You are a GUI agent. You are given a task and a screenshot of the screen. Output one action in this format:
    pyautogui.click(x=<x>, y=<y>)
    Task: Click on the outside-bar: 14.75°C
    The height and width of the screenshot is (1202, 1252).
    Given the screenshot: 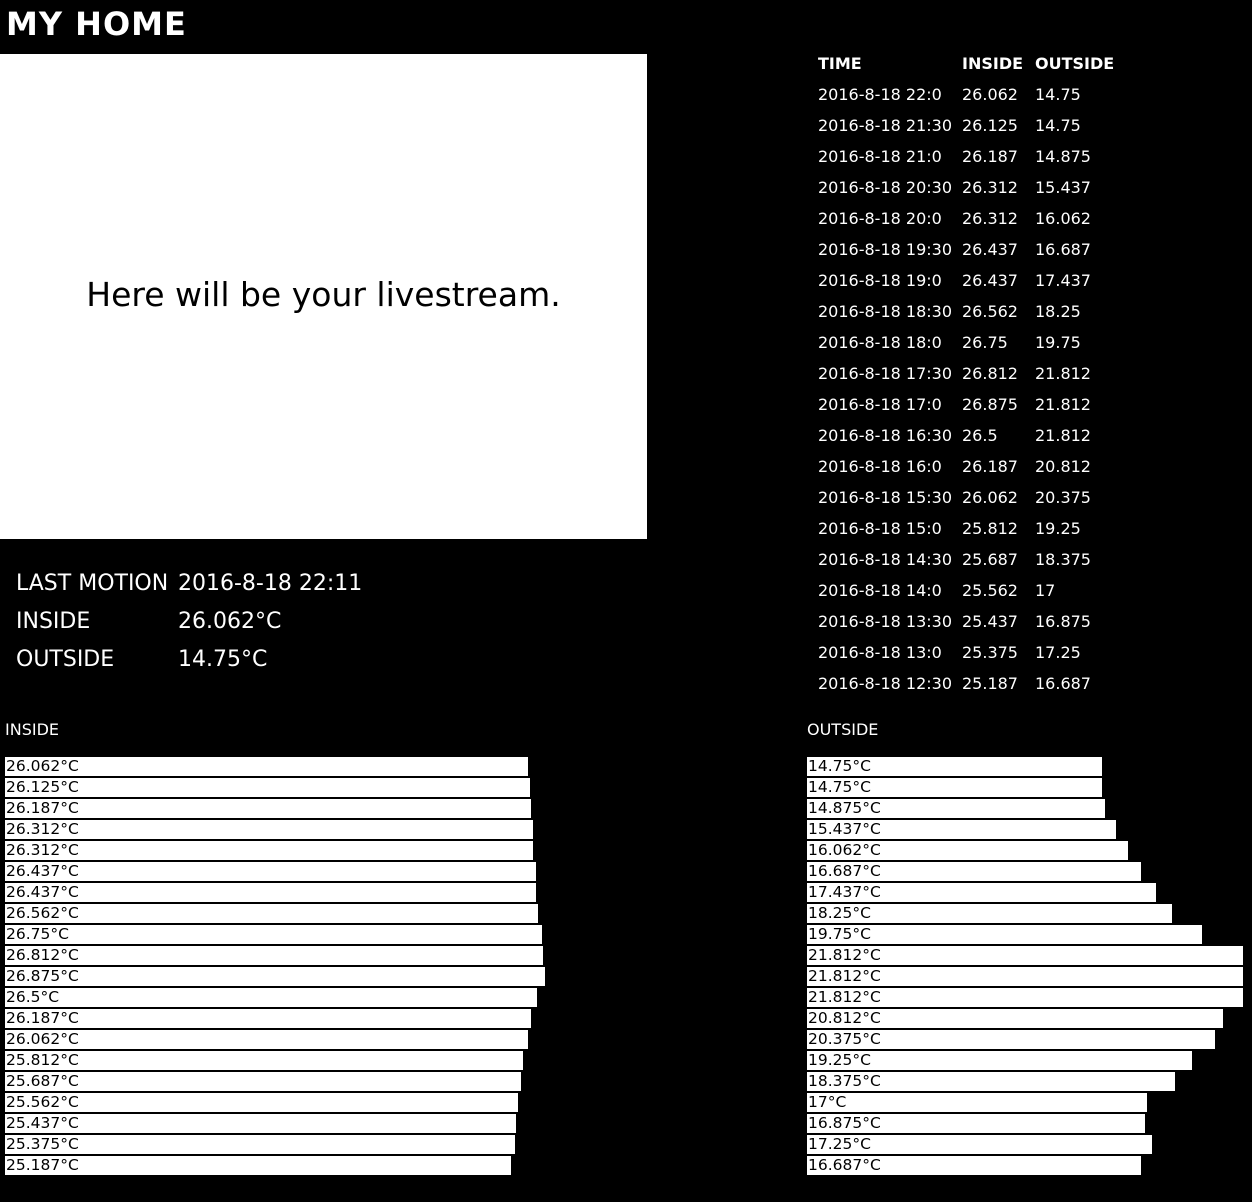 What is the action you would take?
    pyautogui.click(x=954, y=766)
    